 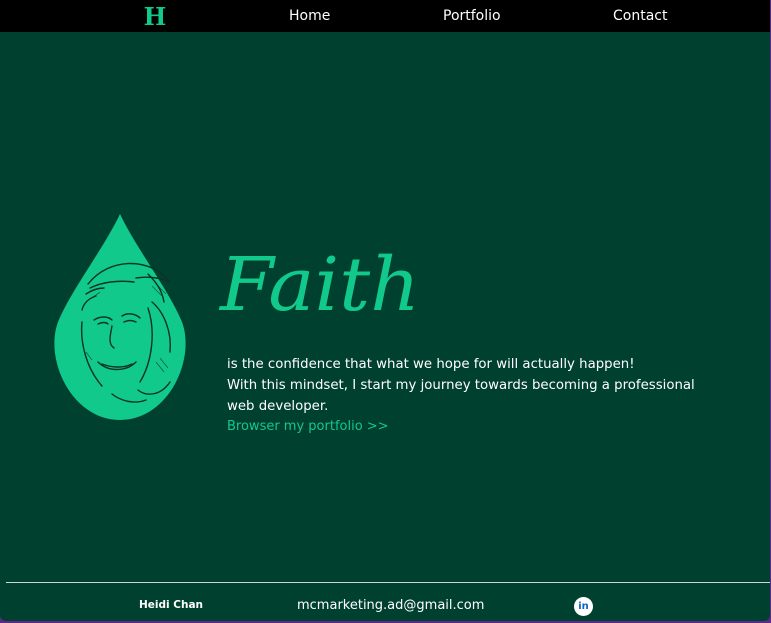 What do you see at coordinates (308, 426) in the screenshot?
I see `browse-portfolio-link: Browser my portfolio >>` at bounding box center [308, 426].